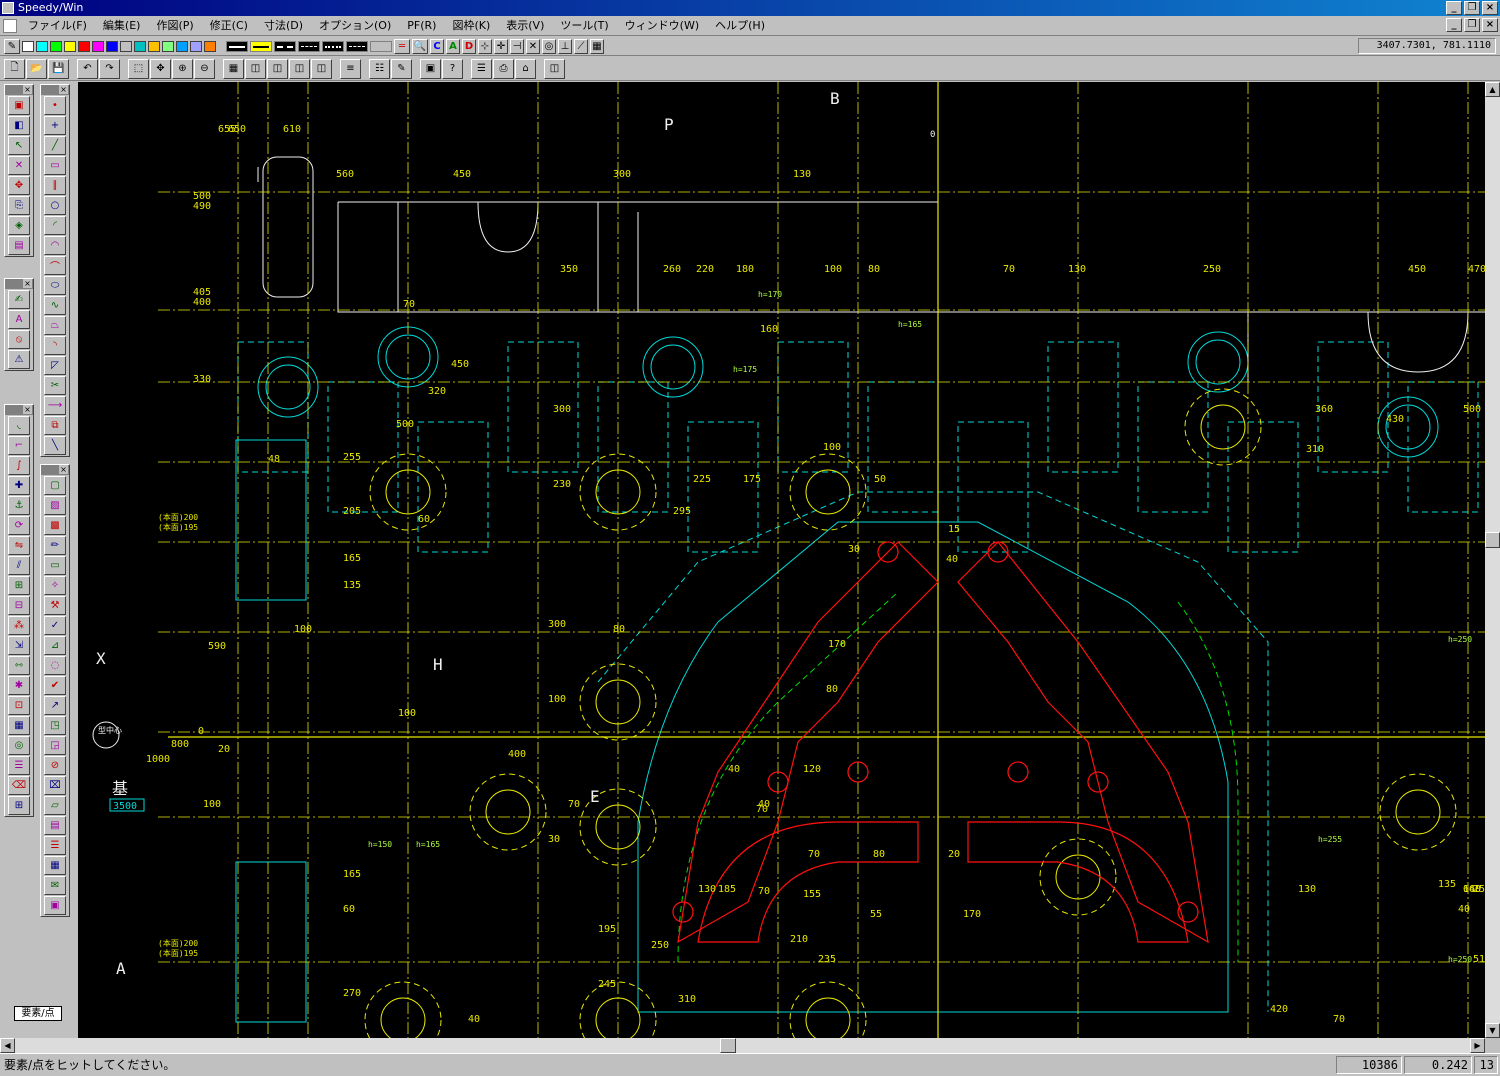 This screenshot has height=1076, width=1500. Describe the element at coordinates (55, 845) in the screenshot. I see `bom-icon: ☰` at that location.